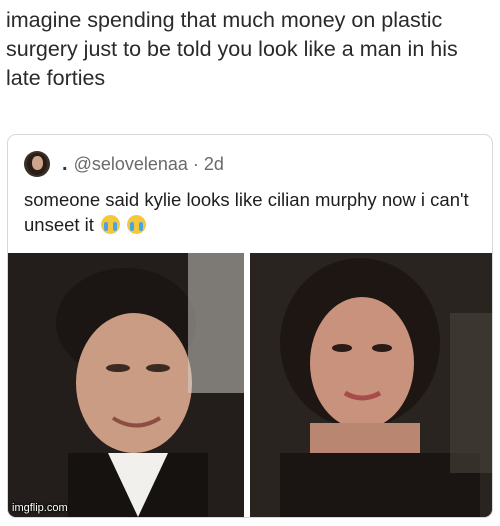 The height and width of the screenshot is (526, 500). I want to click on avatar, so click(37, 164).